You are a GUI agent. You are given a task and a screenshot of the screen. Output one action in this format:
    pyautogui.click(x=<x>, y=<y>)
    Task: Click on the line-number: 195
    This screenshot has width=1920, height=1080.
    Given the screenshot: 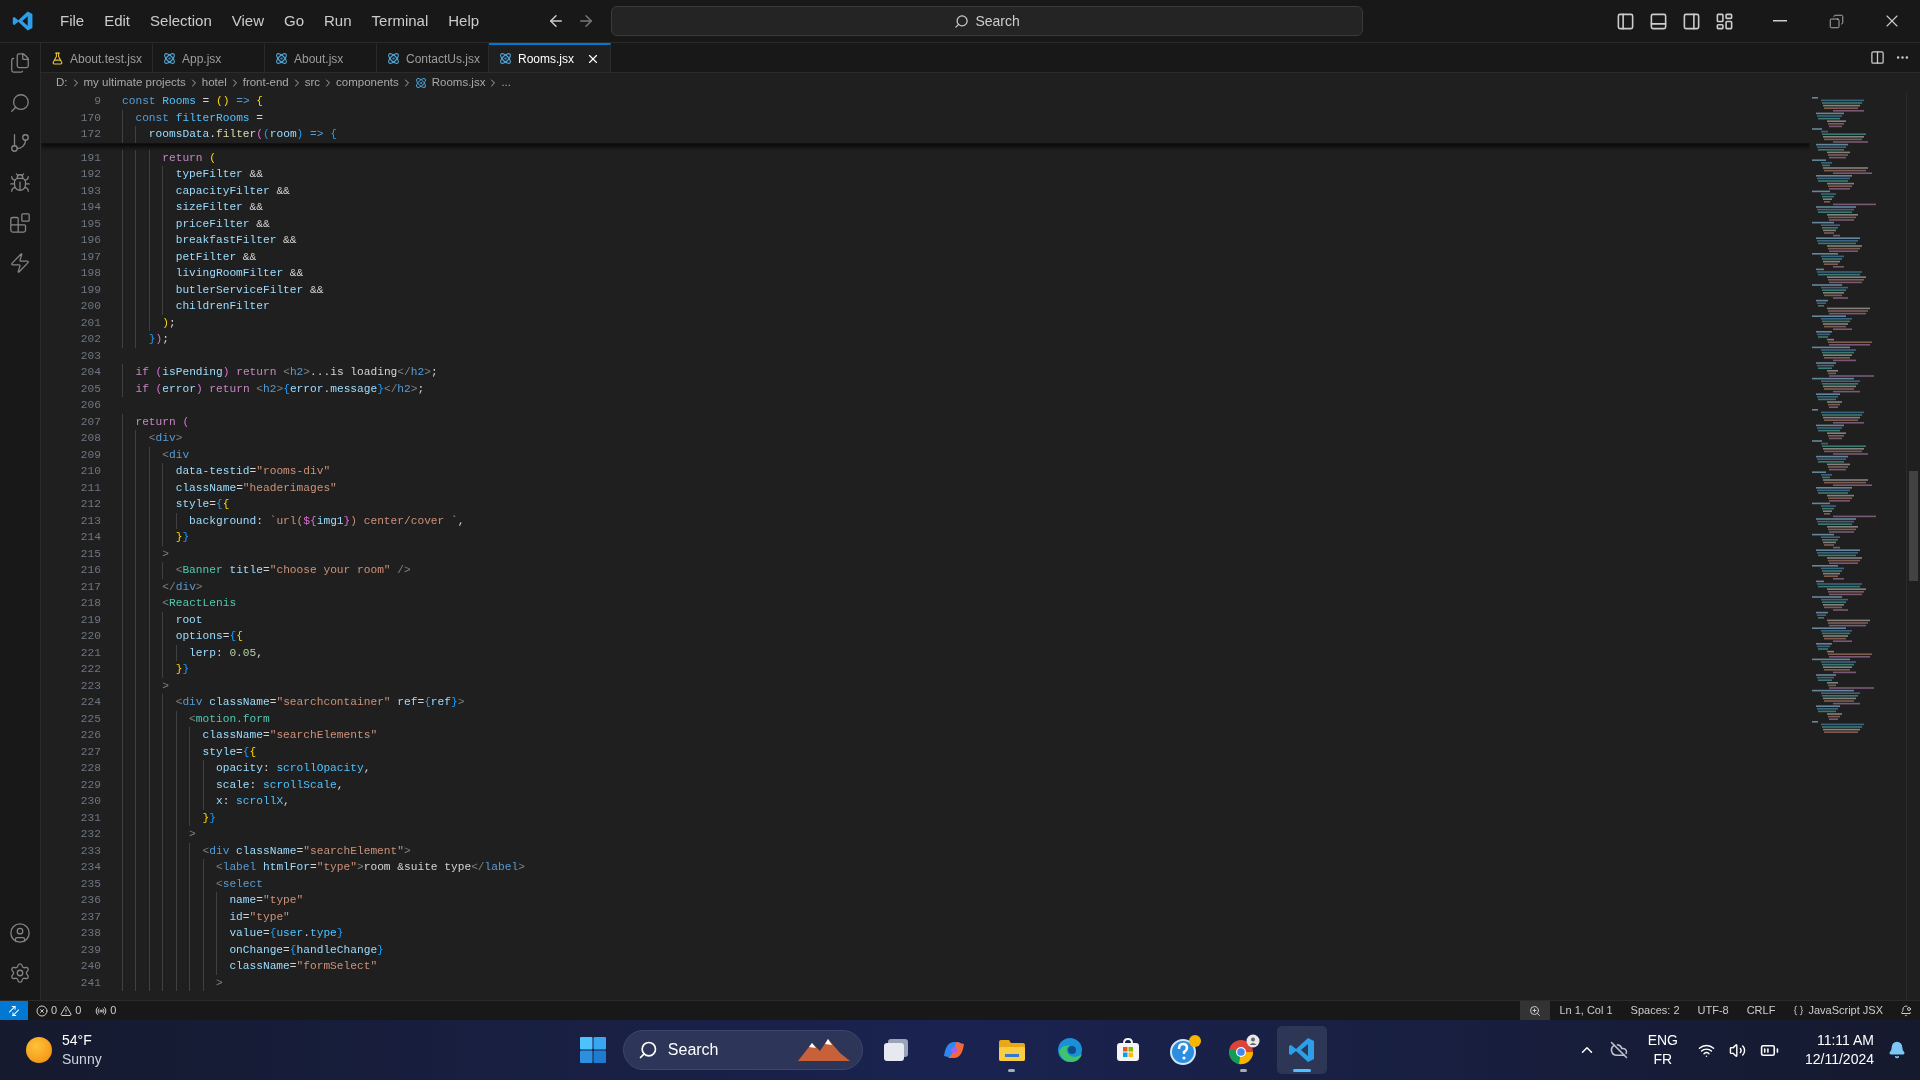 What is the action you would take?
    pyautogui.click(x=90, y=224)
    